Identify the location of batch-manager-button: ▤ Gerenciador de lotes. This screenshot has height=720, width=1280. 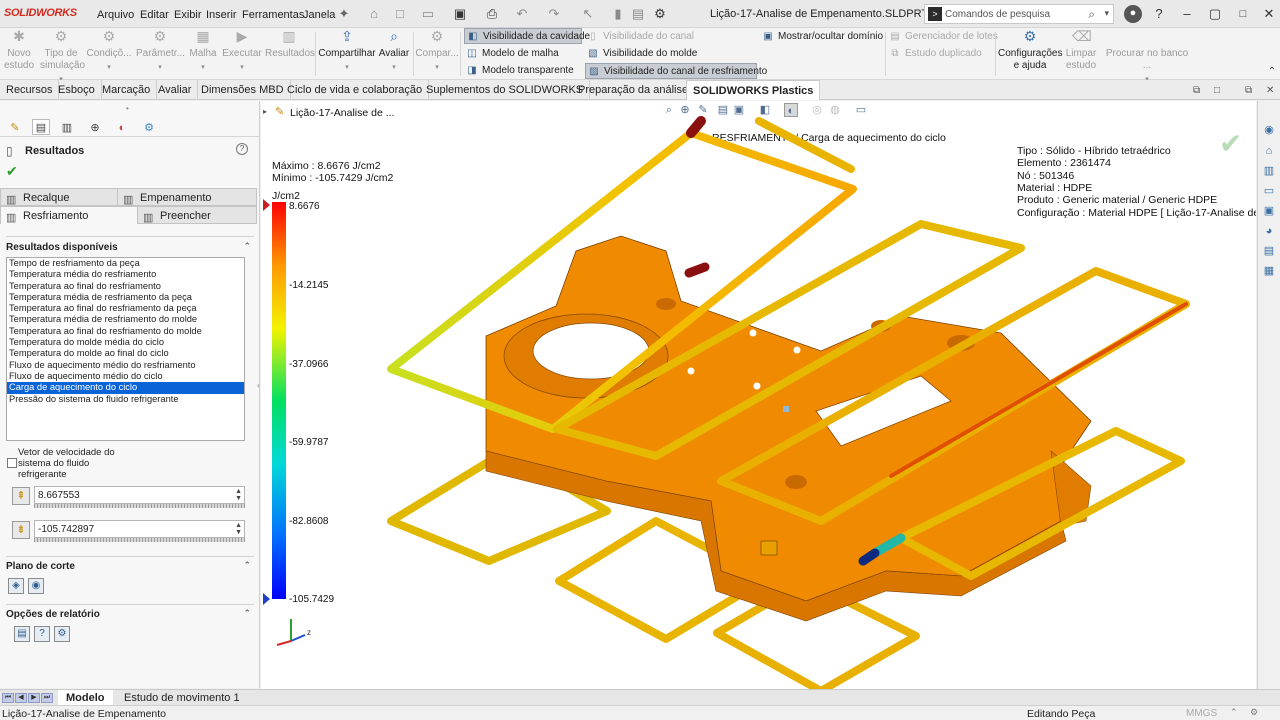
(942, 37).